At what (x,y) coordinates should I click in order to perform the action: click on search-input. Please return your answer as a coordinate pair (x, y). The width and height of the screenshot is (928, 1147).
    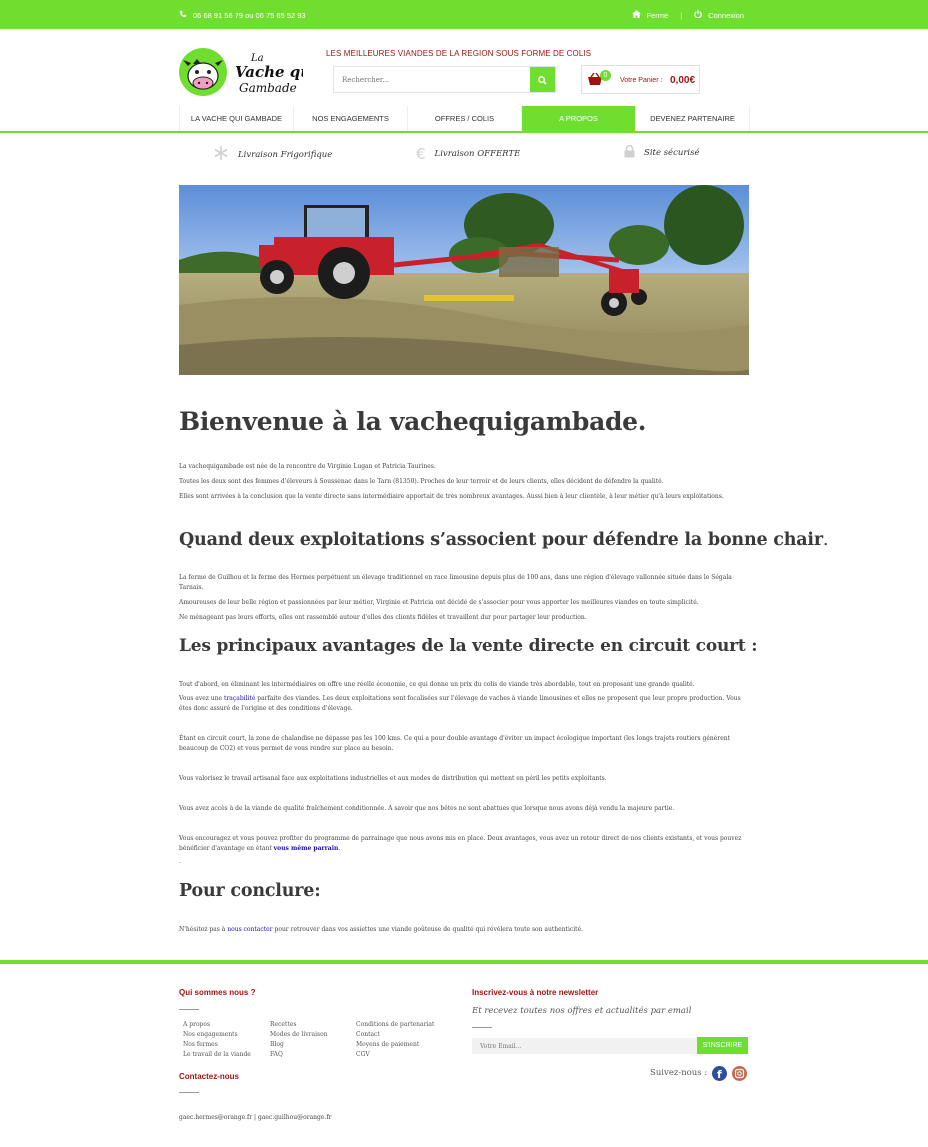
    Looking at the image, I should click on (432, 79).